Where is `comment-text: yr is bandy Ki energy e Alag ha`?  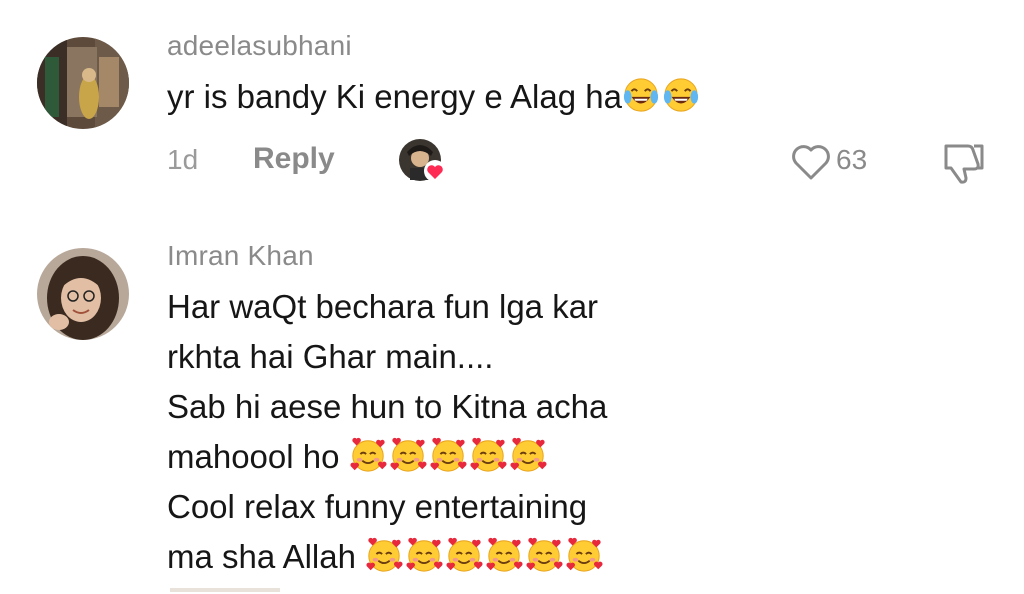
comment-text: yr is bandy Ki energy e Alag ha is located at coordinates (434, 97).